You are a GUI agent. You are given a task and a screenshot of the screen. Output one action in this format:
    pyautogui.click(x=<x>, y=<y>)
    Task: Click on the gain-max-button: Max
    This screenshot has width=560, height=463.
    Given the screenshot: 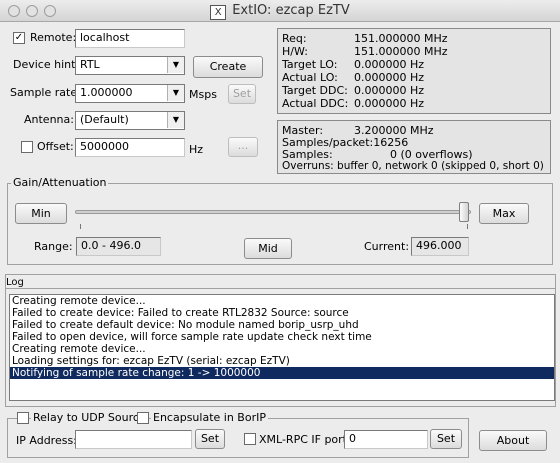 What is the action you would take?
    pyautogui.click(x=504, y=213)
    